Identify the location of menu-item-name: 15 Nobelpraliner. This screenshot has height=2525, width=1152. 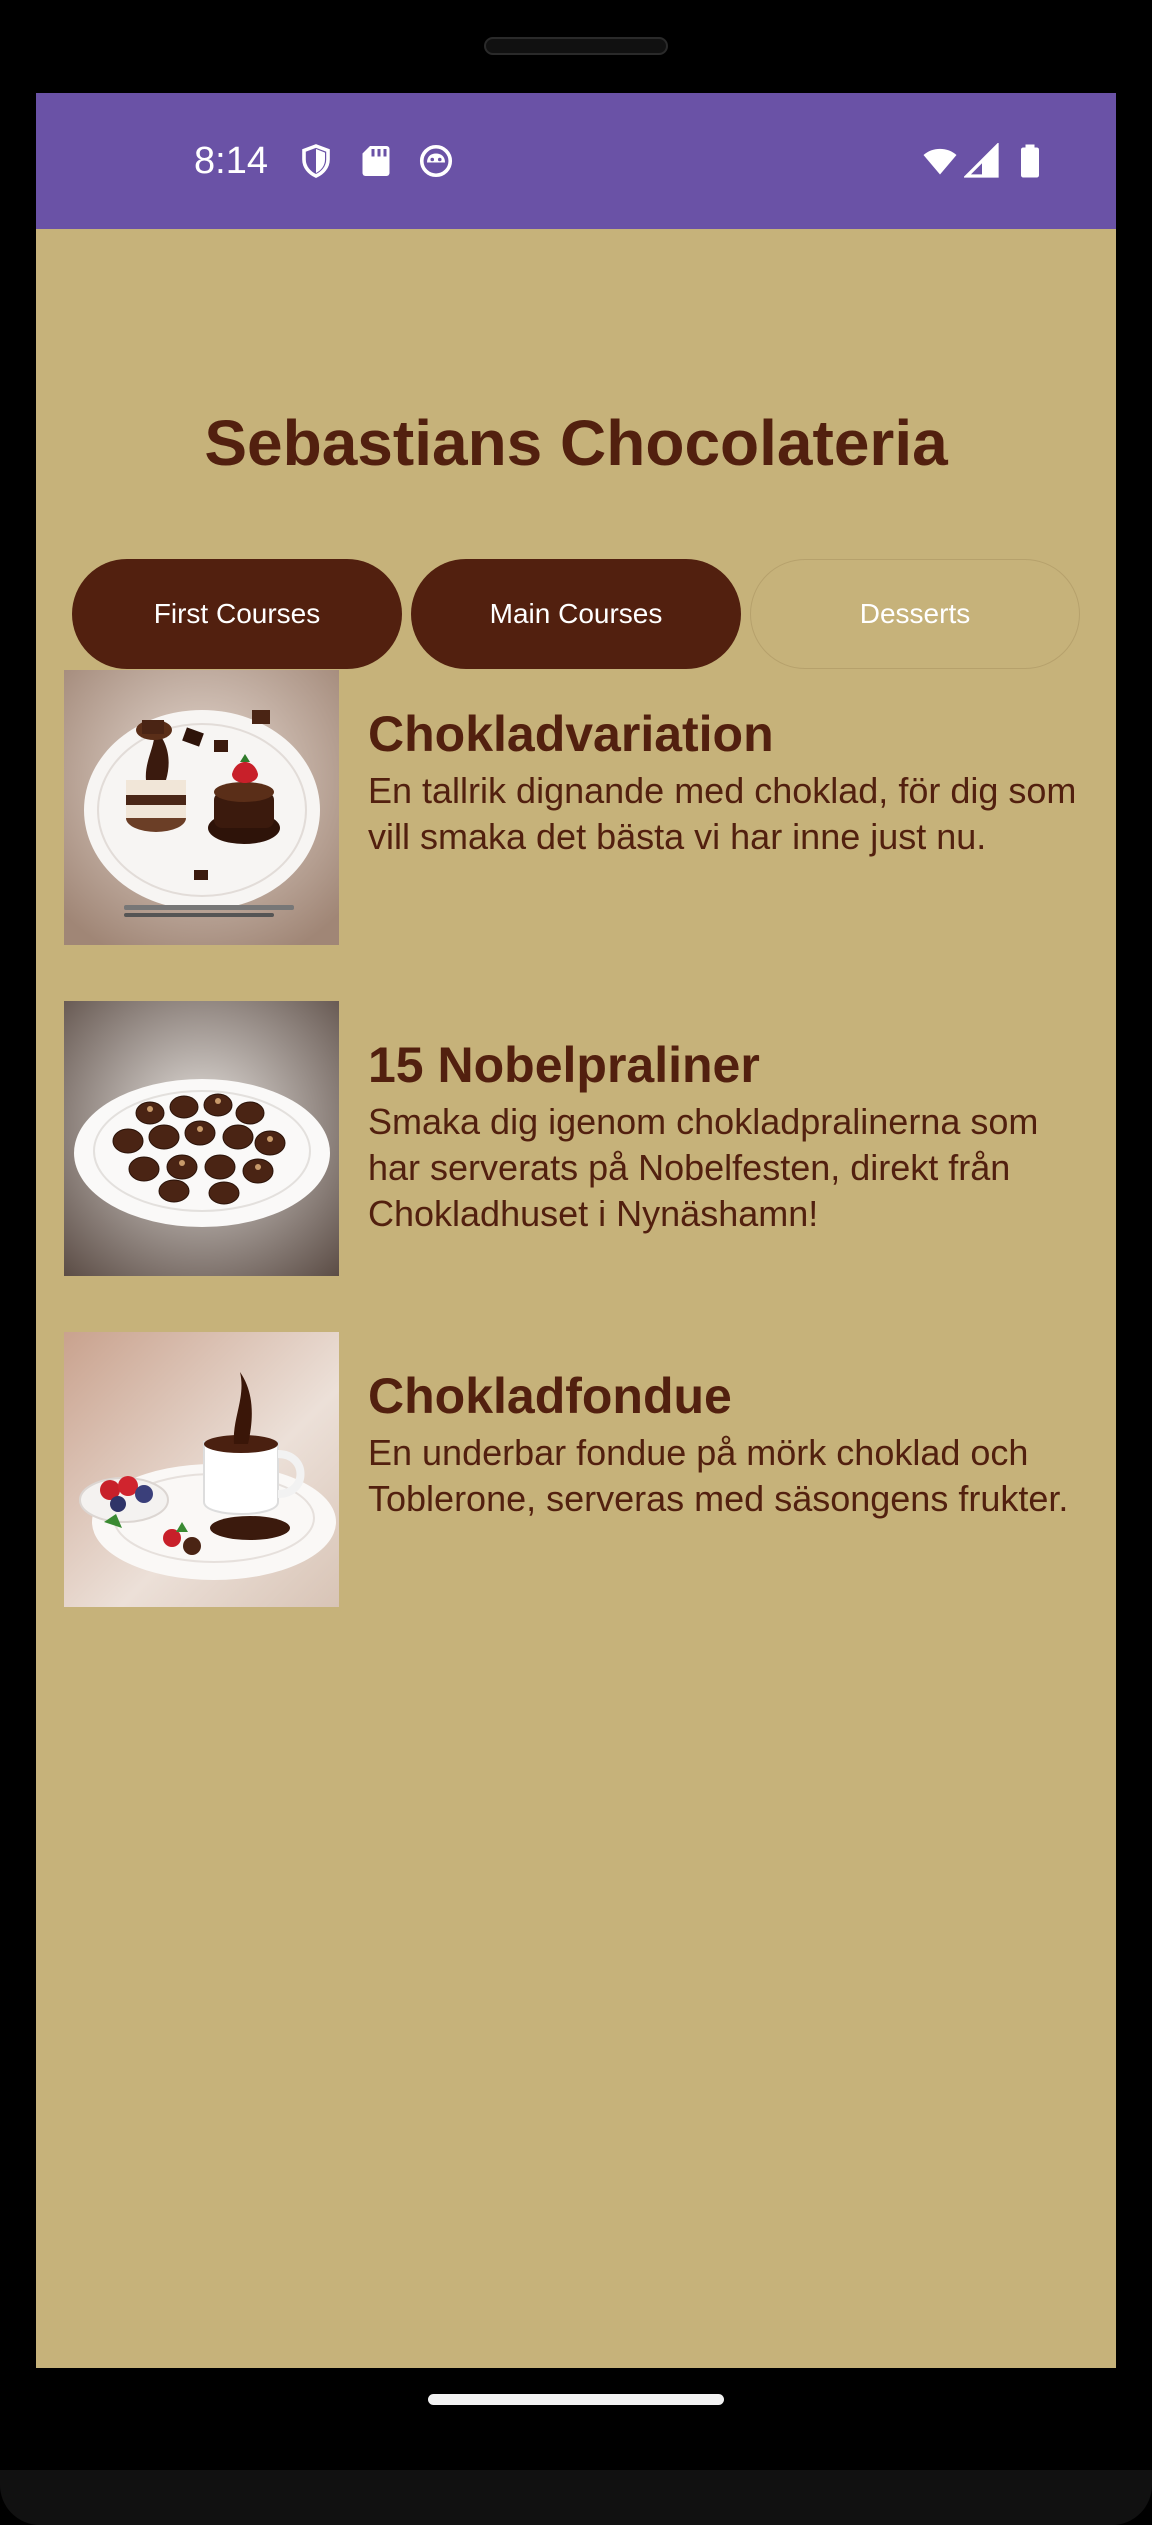
(564, 1065).